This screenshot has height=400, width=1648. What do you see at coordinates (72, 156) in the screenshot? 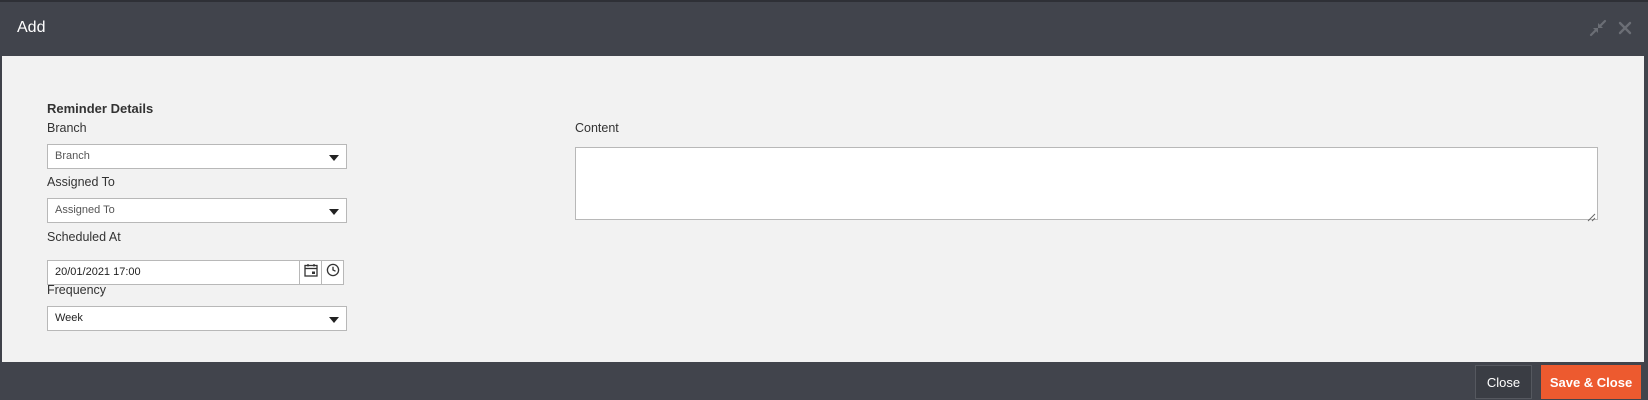
I see `branch-placeholder: Branch` at bounding box center [72, 156].